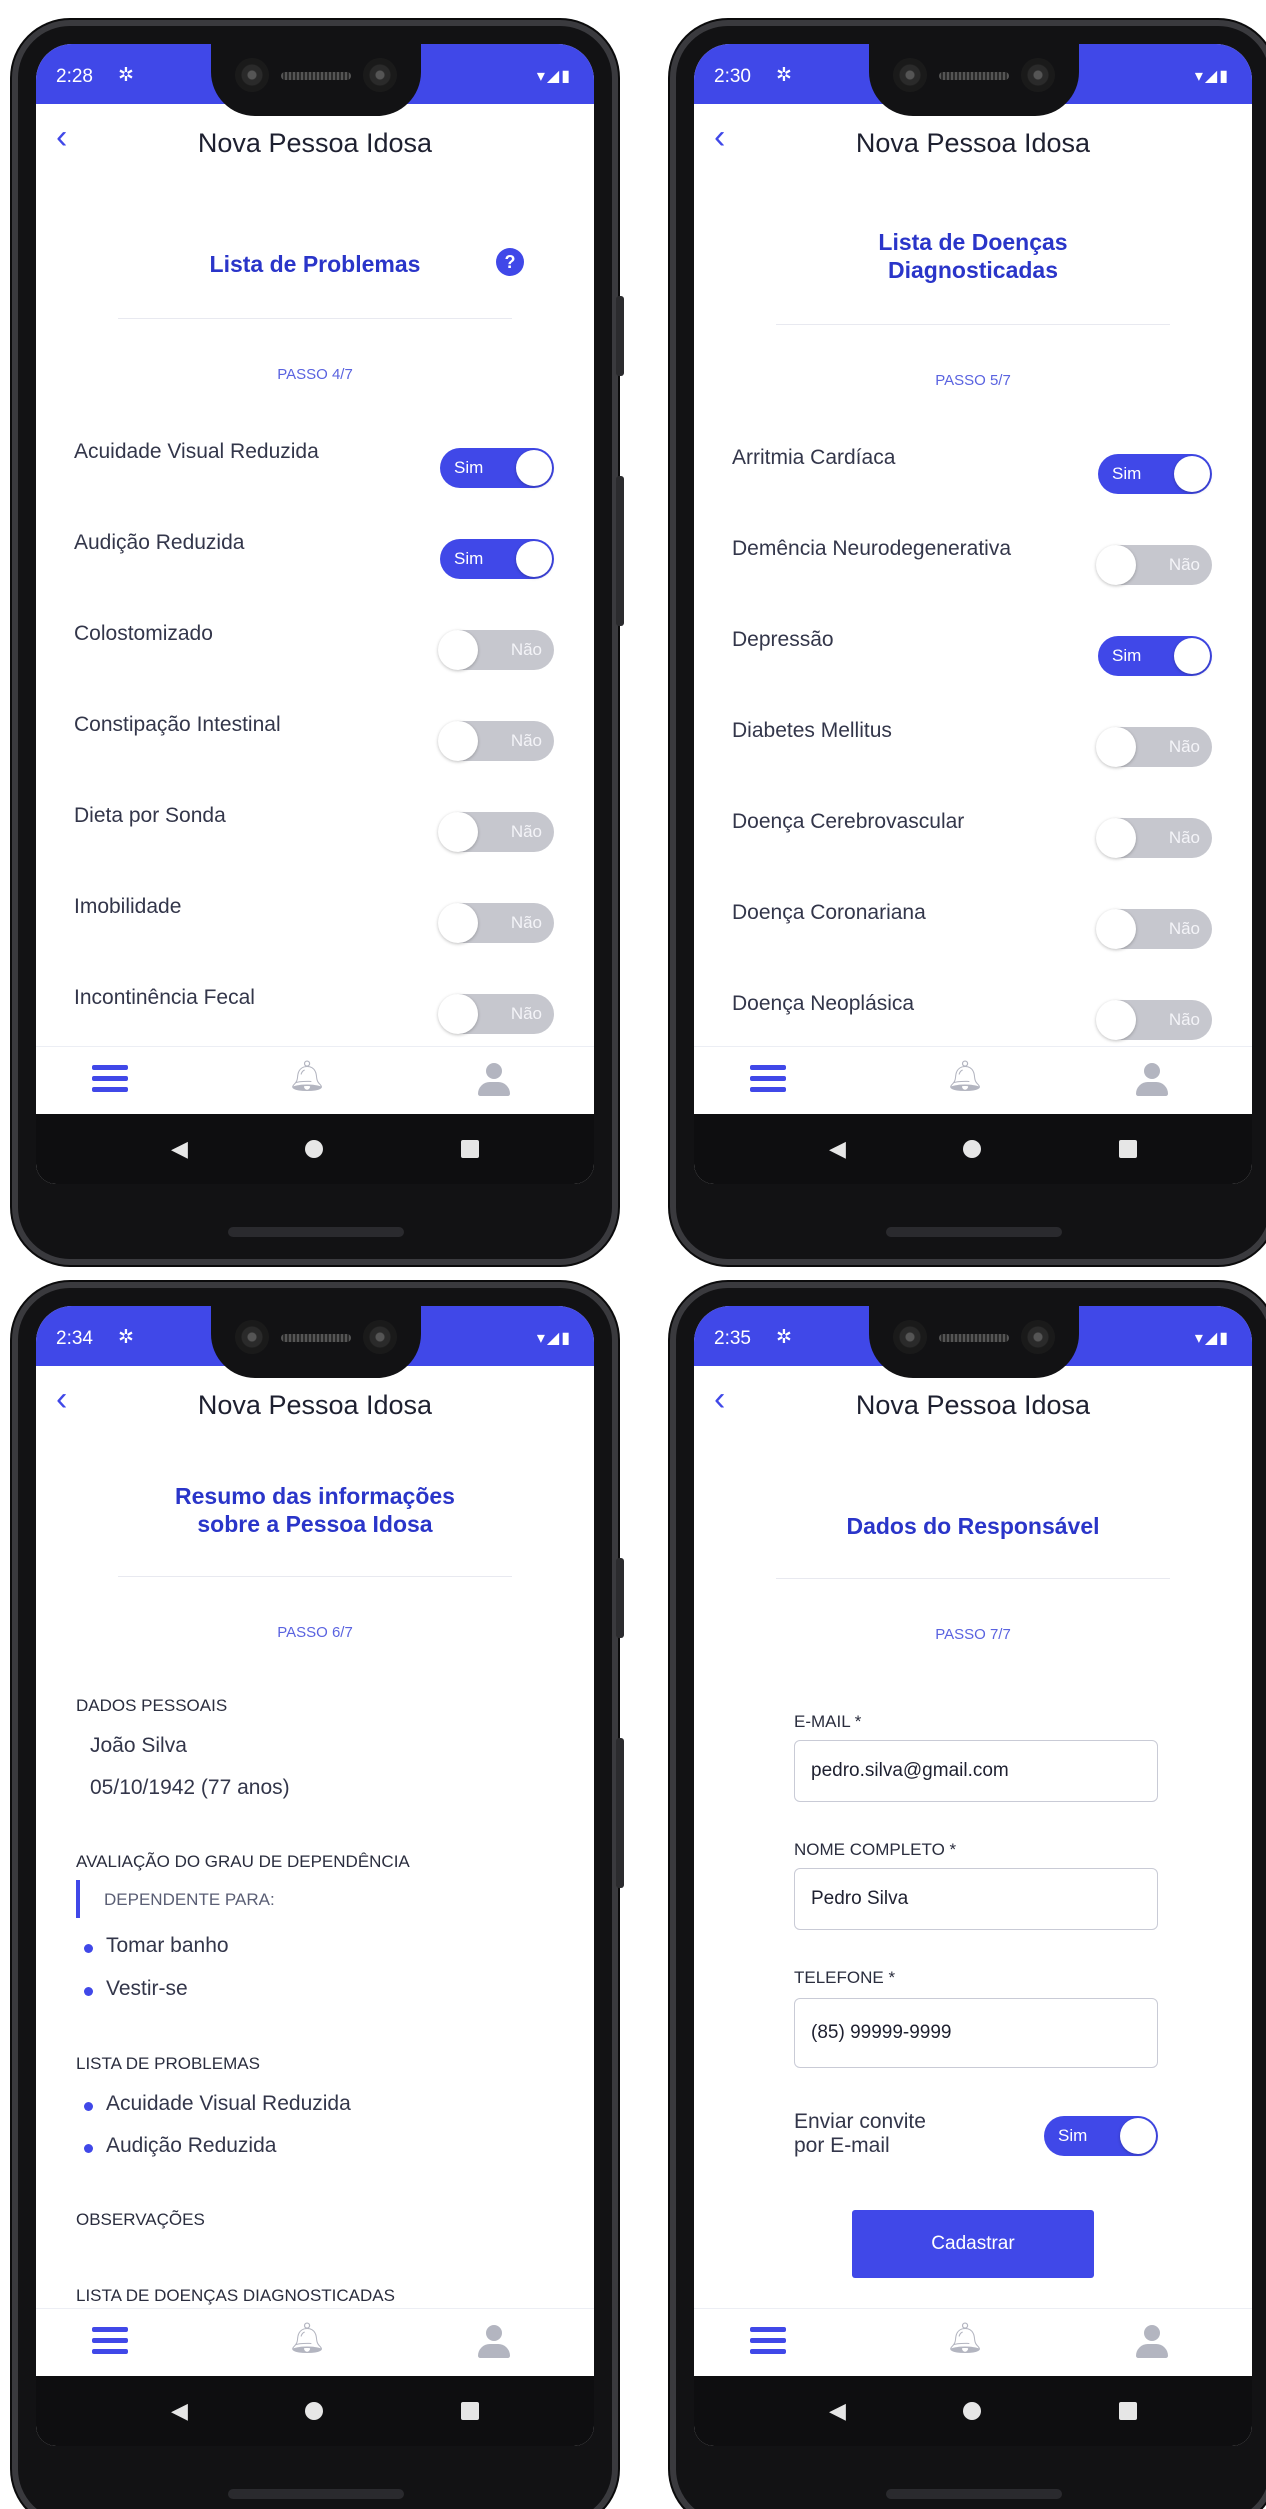 The height and width of the screenshot is (2509, 1266). What do you see at coordinates (74, 1338) in the screenshot?
I see `status-time: 2:34` at bounding box center [74, 1338].